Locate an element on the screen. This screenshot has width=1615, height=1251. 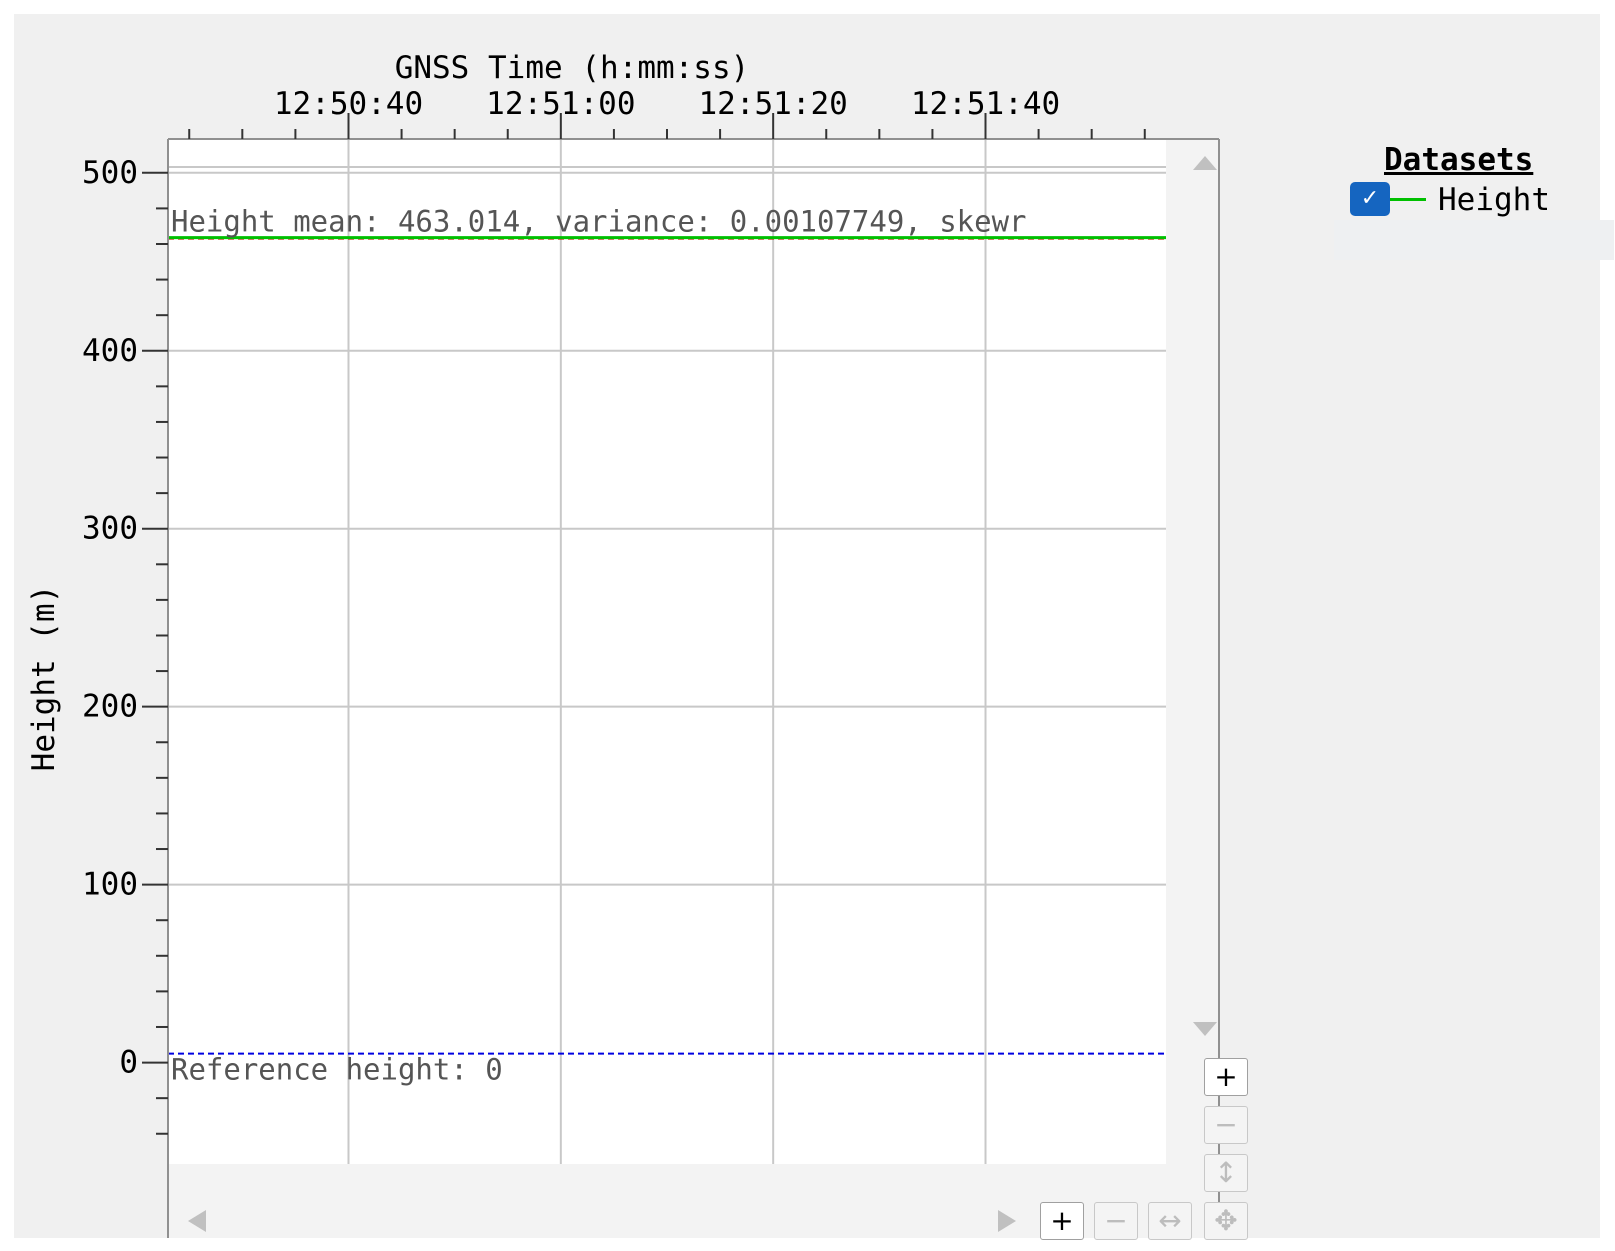
x-tick-label: 12:51:00 is located at coordinates (560, 104).